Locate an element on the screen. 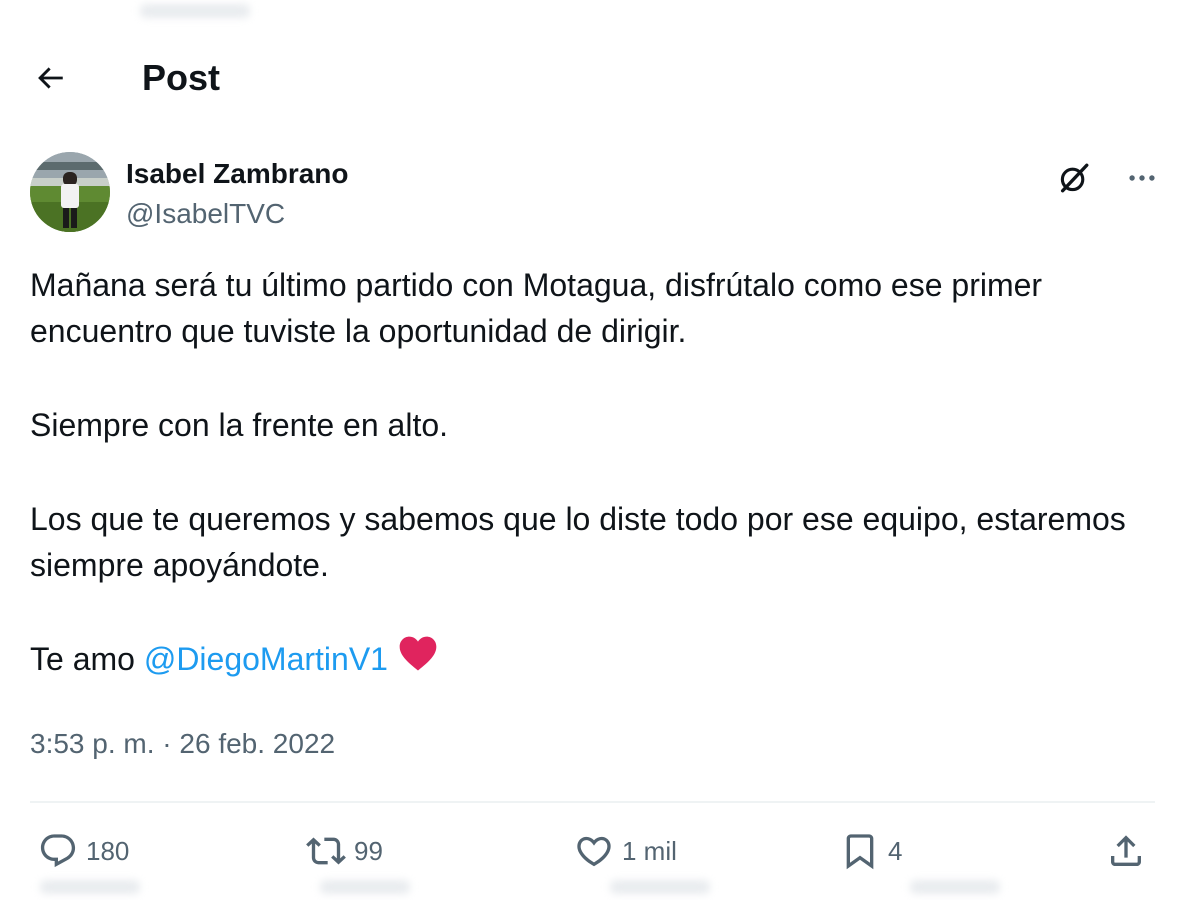 The image size is (1200, 900). bookmark-count: 4 is located at coordinates (895, 850).